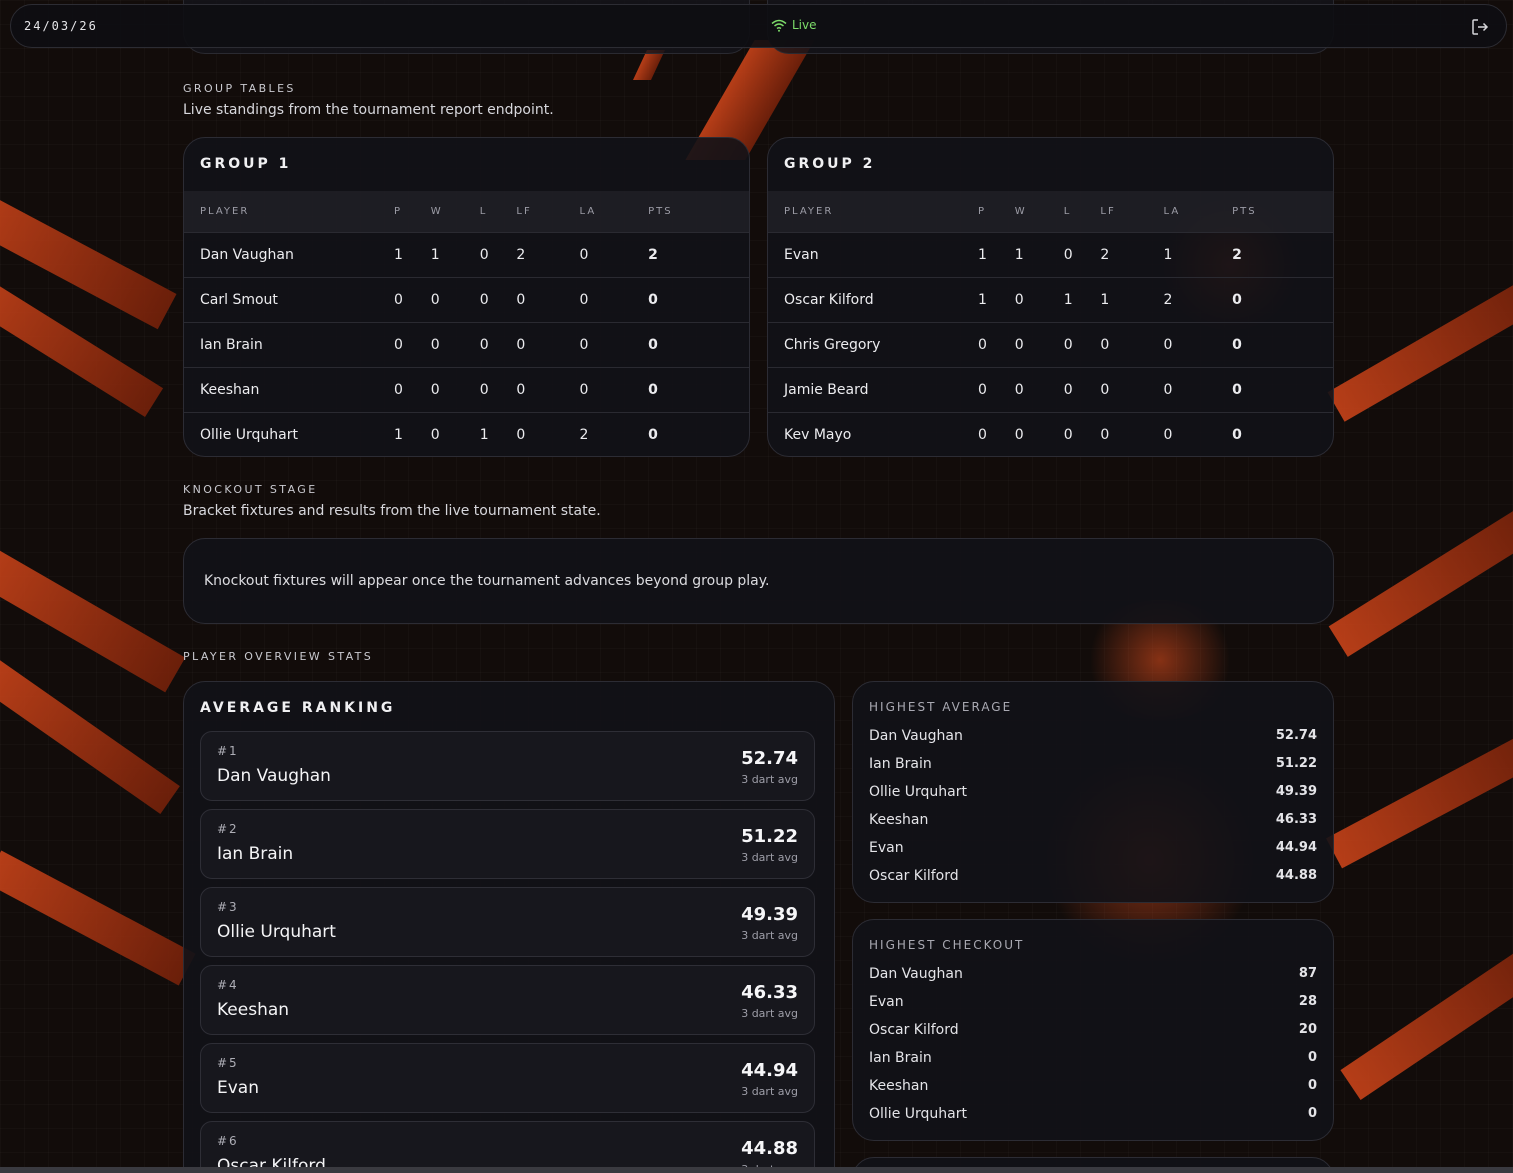  Describe the element at coordinates (916, 974) in the screenshot. I see `stat-player-name: Dan Vaughan` at that location.